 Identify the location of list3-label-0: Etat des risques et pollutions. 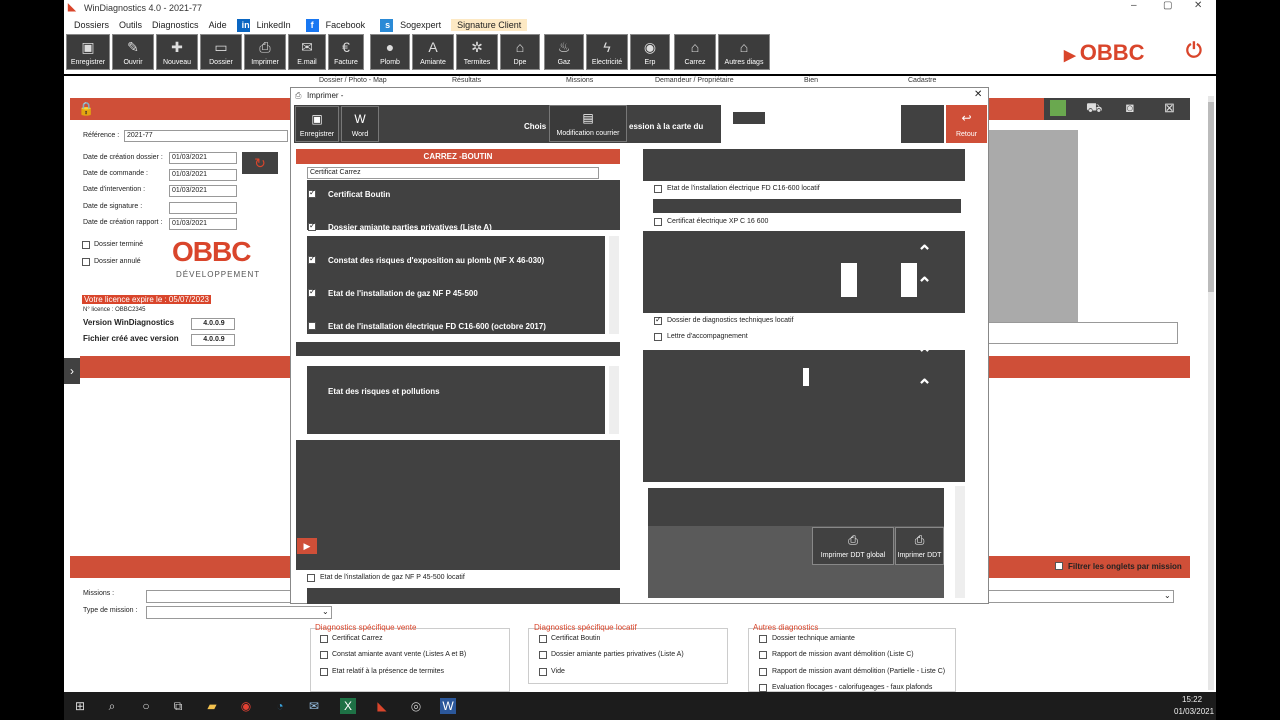
(384, 391).